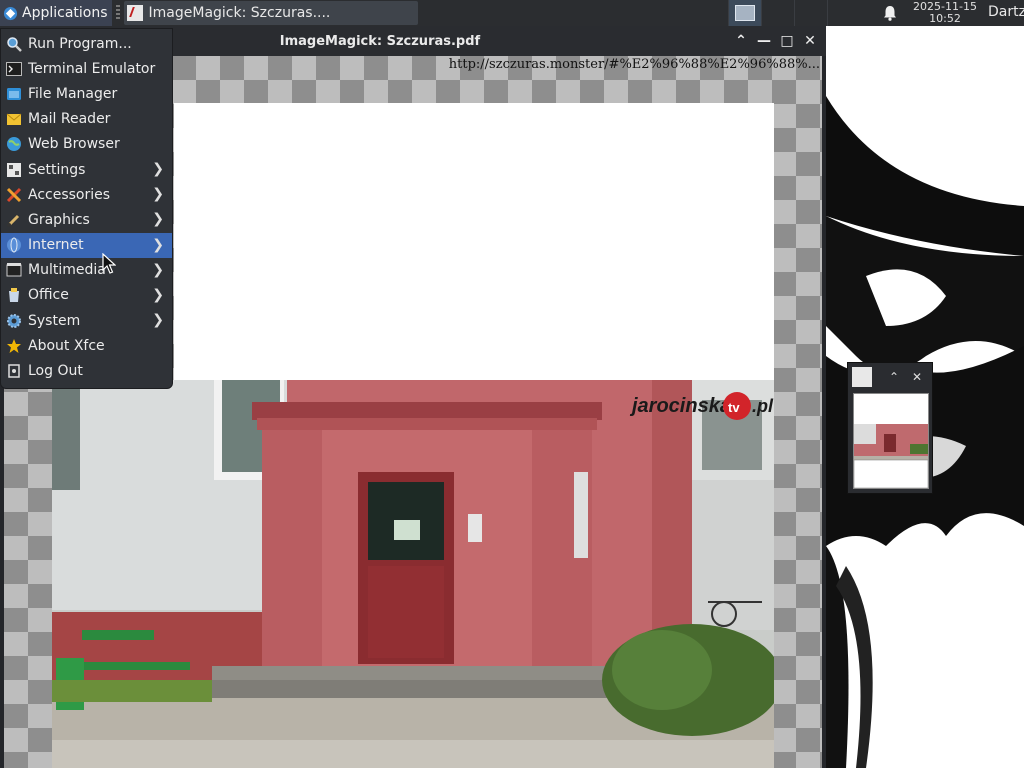  I want to click on pan-icon-window: ⌃ ✕, so click(890, 428).